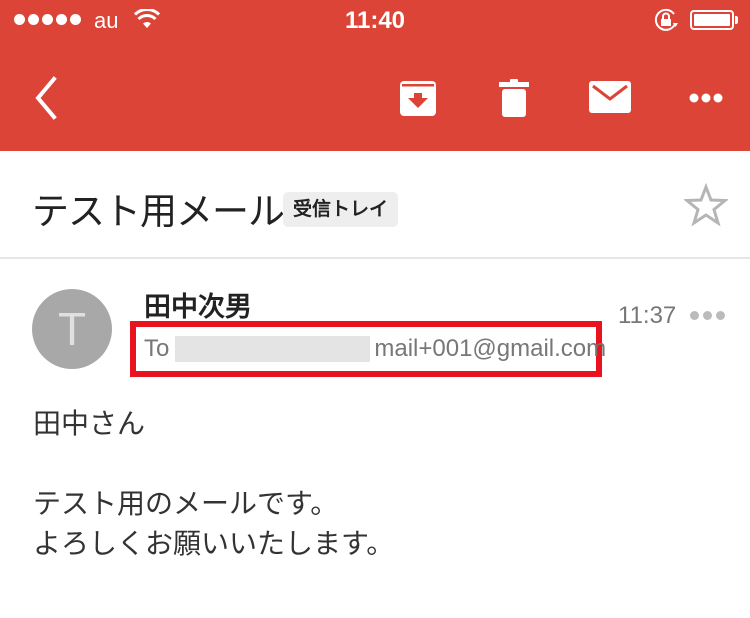 The height and width of the screenshot is (618, 750). I want to click on recipient-highlight-box: To mail+001@gmail.com, so click(368, 349).